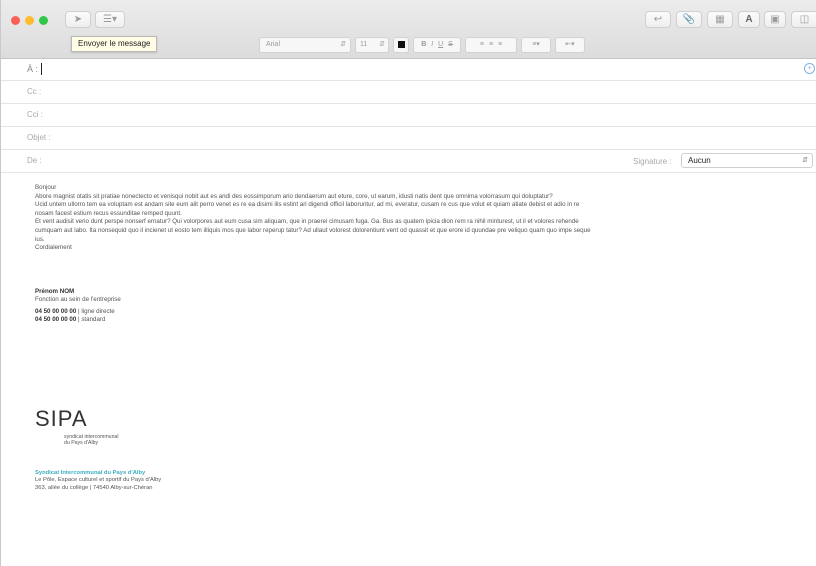  I want to click on bcc-field: Cci :, so click(408, 115).